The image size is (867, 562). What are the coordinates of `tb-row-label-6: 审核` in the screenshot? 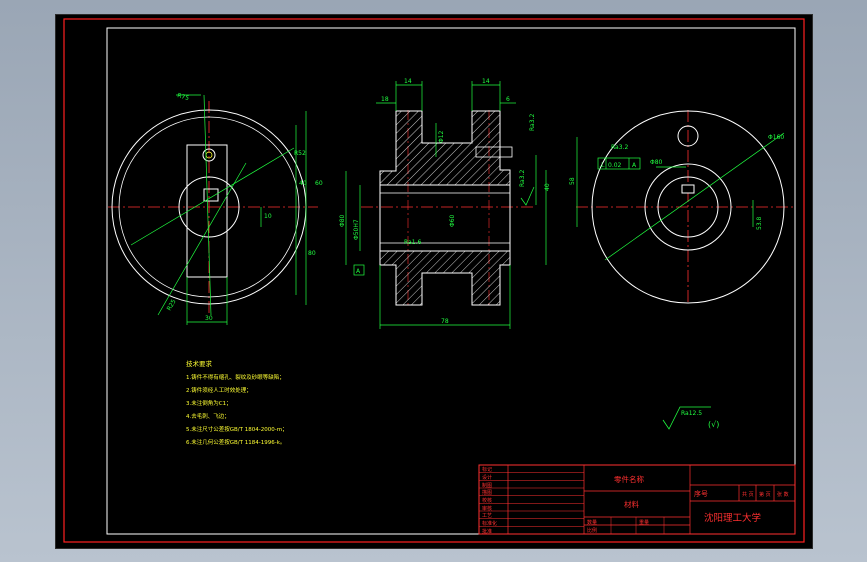 It's located at (487, 508).